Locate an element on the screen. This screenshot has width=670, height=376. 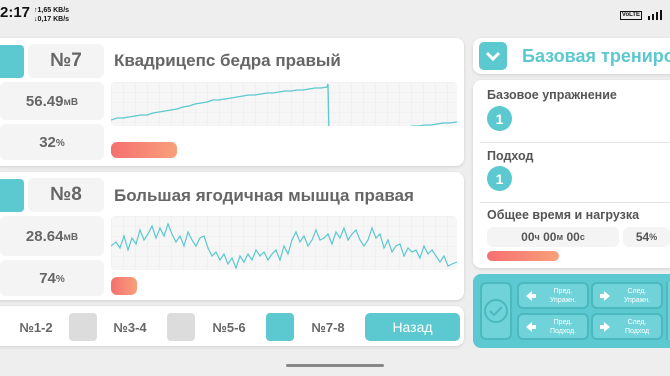
collapse-toggle-button is located at coordinates (493, 56).